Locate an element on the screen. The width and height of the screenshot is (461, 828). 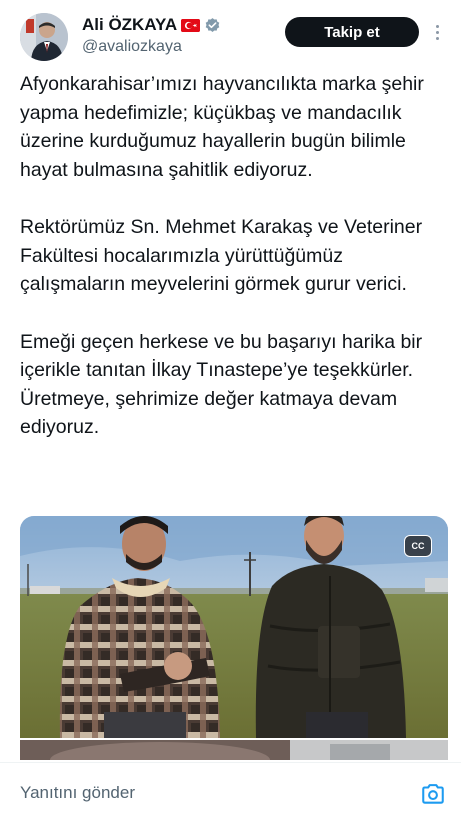
avatar is located at coordinates (44, 37).